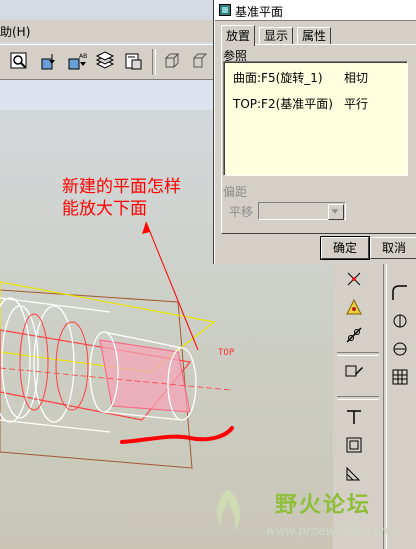 The image size is (416, 549). I want to click on watermark-logo, so click(229, 510).